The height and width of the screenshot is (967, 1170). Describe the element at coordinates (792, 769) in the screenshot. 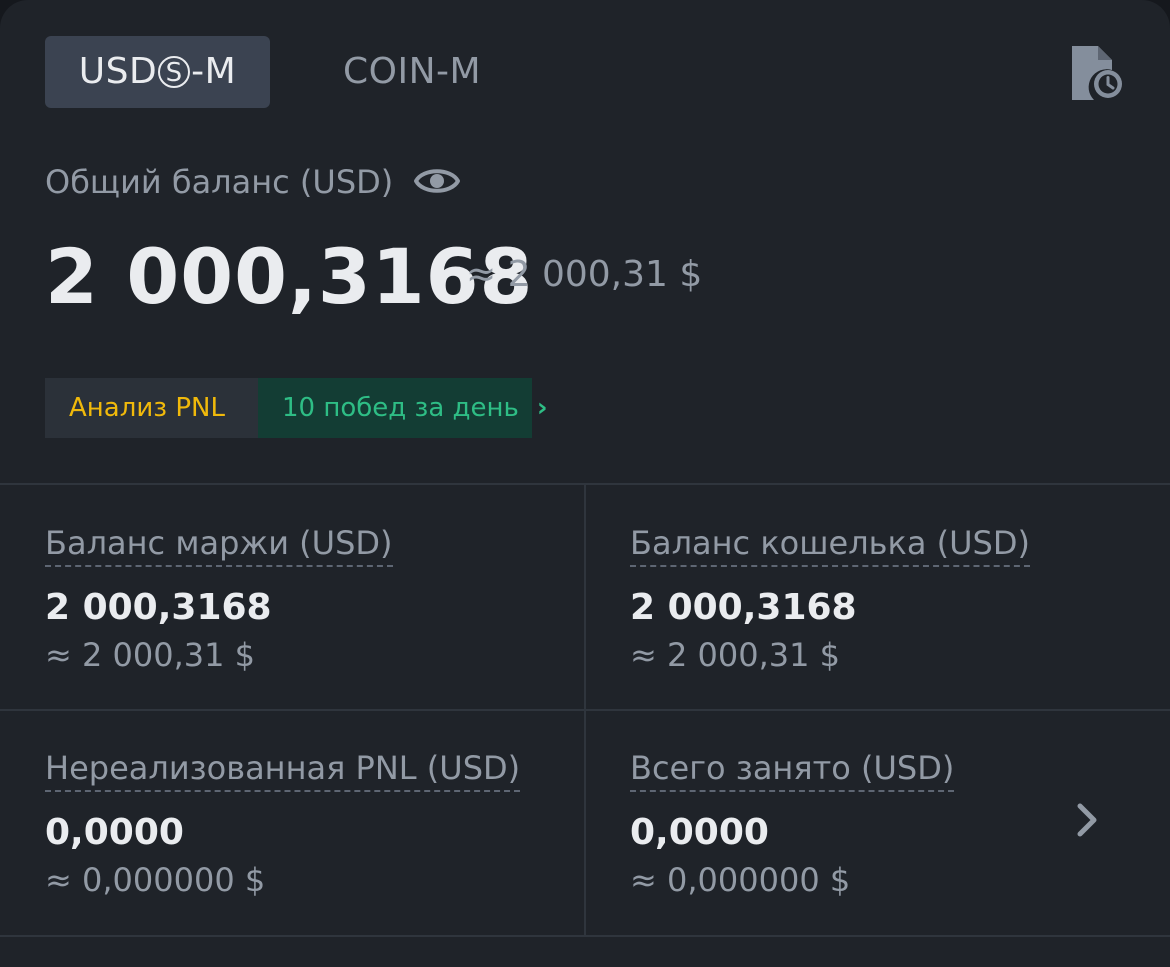

I see `total-borrowed-label: Всего занято (USD)` at that location.